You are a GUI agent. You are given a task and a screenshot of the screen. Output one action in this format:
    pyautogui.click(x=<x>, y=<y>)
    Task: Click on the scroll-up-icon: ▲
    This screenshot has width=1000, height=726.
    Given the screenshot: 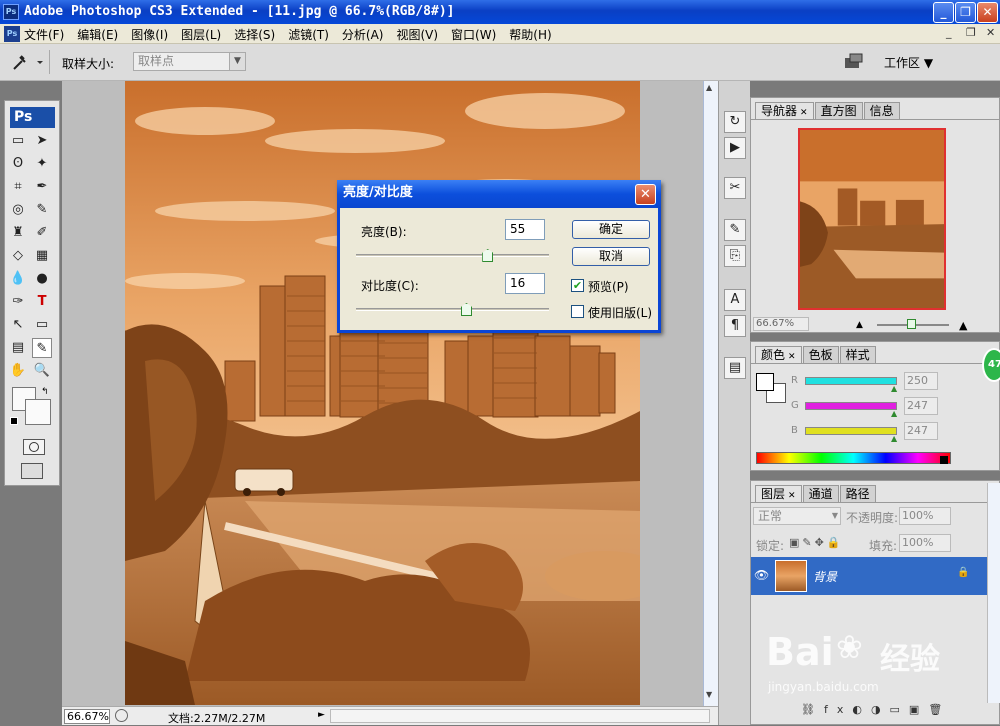 What is the action you would take?
    pyautogui.click(x=709, y=87)
    